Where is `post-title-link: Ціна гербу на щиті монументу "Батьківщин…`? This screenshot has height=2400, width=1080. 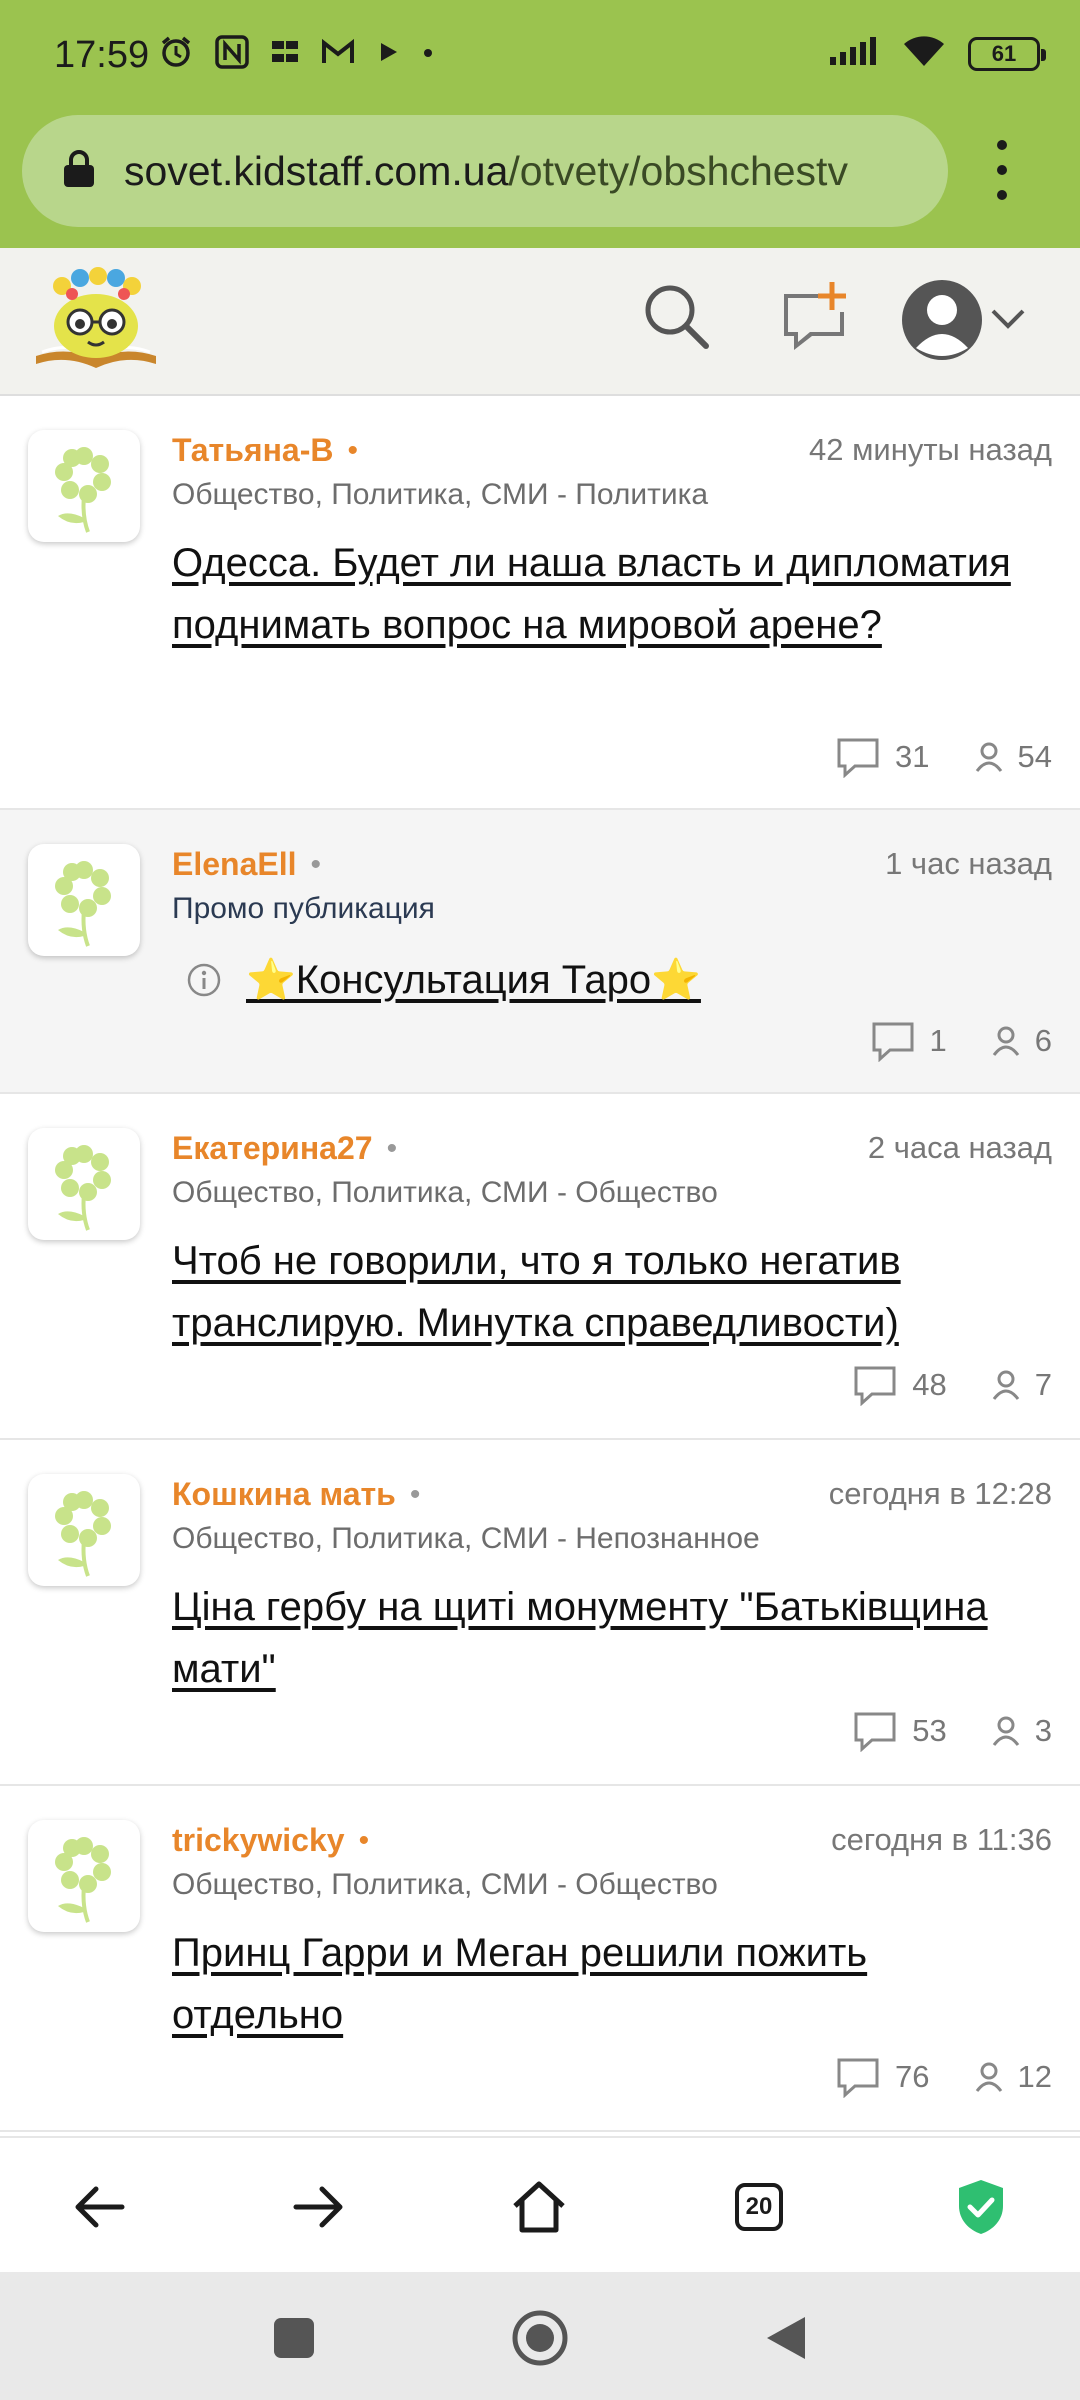
post-title-link: Ціна гербу на щиті монументу "Батьківщин… is located at coordinates (602, 1638).